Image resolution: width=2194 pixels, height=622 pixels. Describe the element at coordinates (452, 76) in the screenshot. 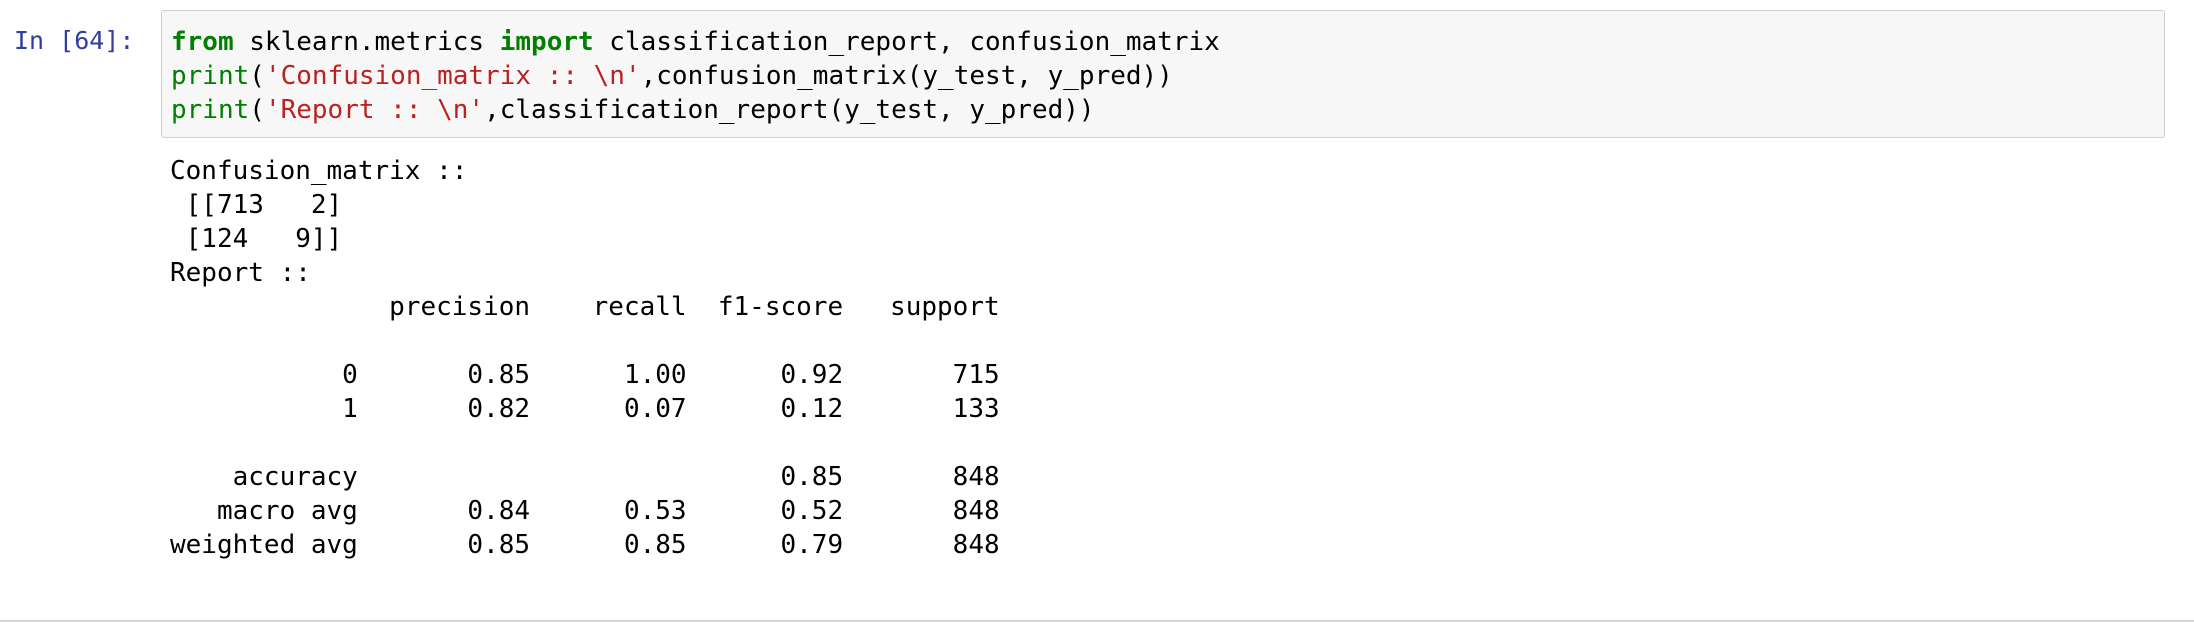

I see `code-token: 'Confusion_matrix :: \n'` at that location.